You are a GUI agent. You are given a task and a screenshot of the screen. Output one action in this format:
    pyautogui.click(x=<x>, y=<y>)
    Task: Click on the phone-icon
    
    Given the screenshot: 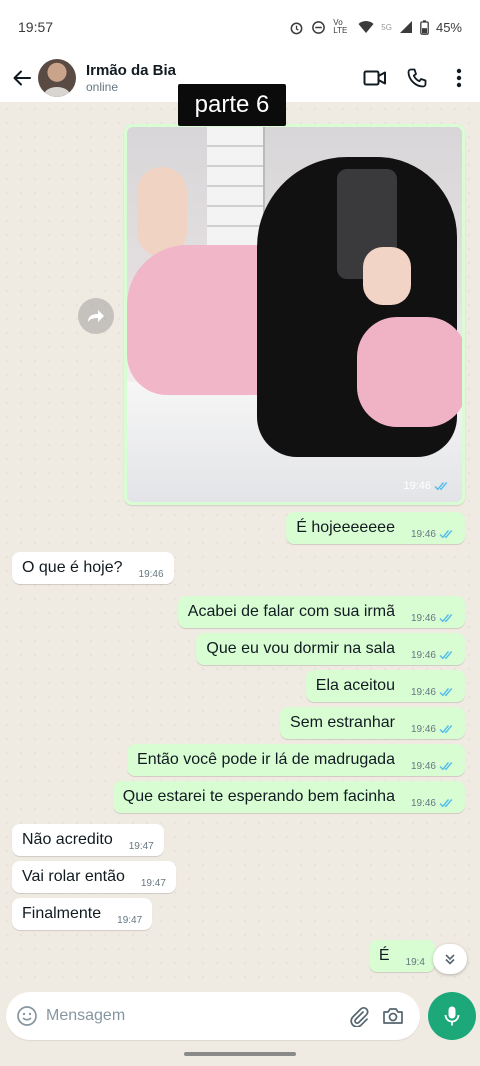 What is the action you would take?
    pyautogui.click(x=417, y=78)
    